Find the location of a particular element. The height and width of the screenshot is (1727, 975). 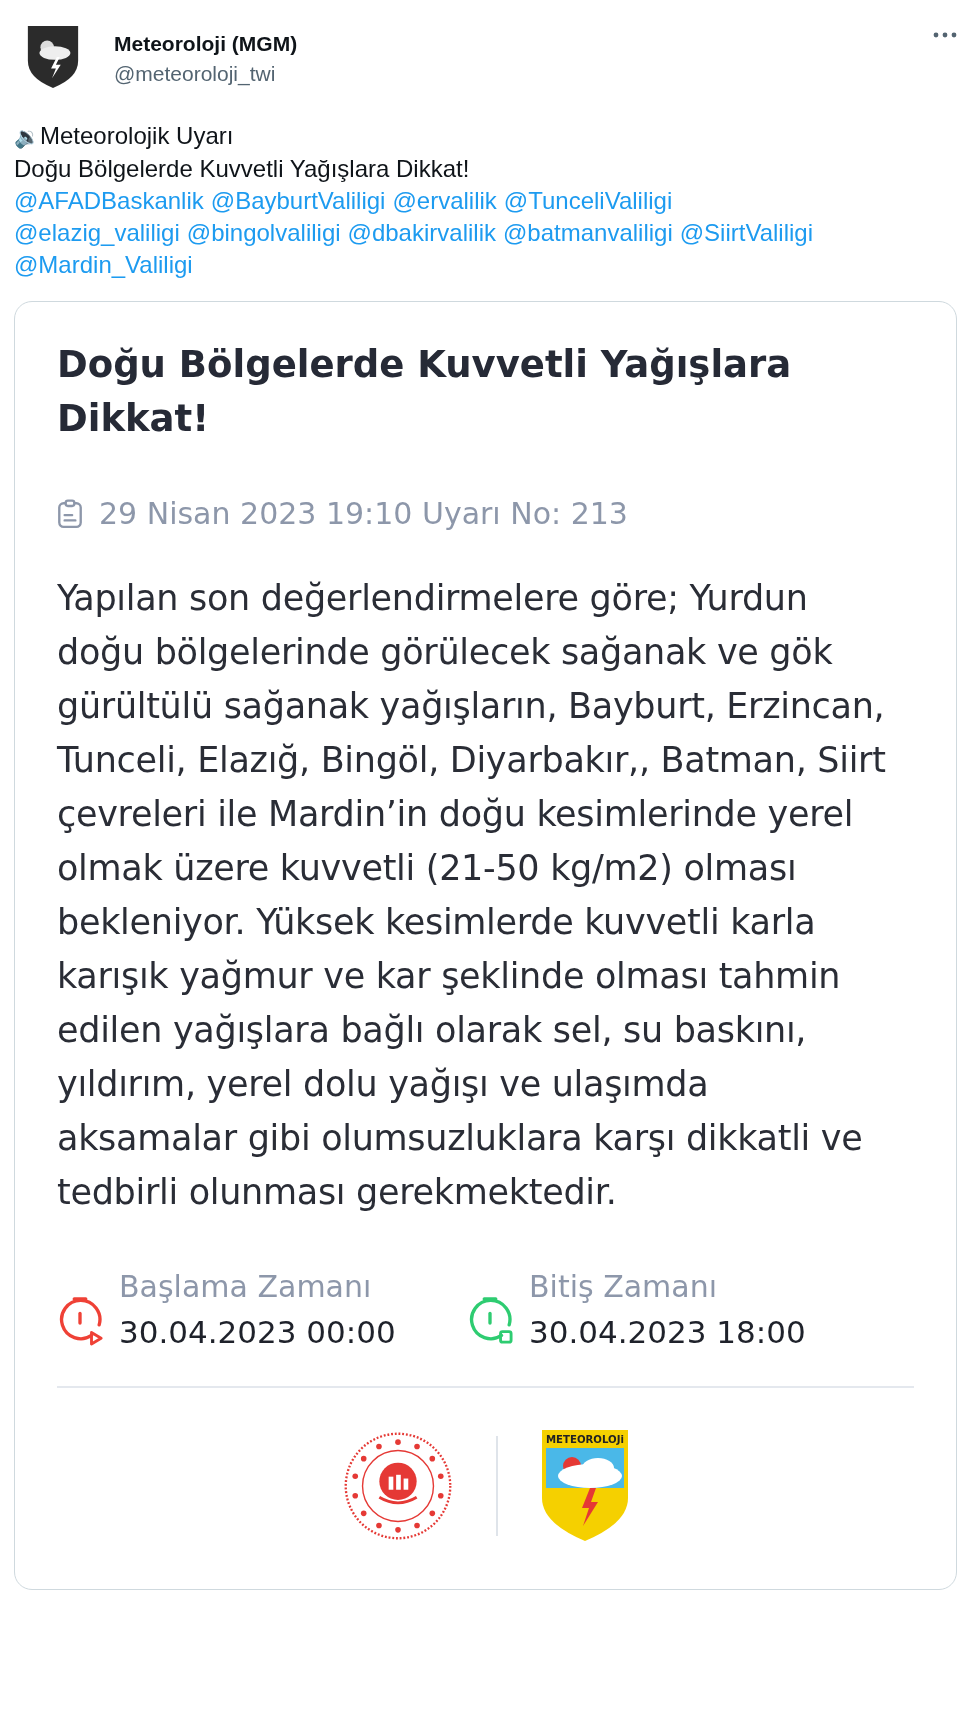

clipboard-icon is located at coordinates (70, 513).